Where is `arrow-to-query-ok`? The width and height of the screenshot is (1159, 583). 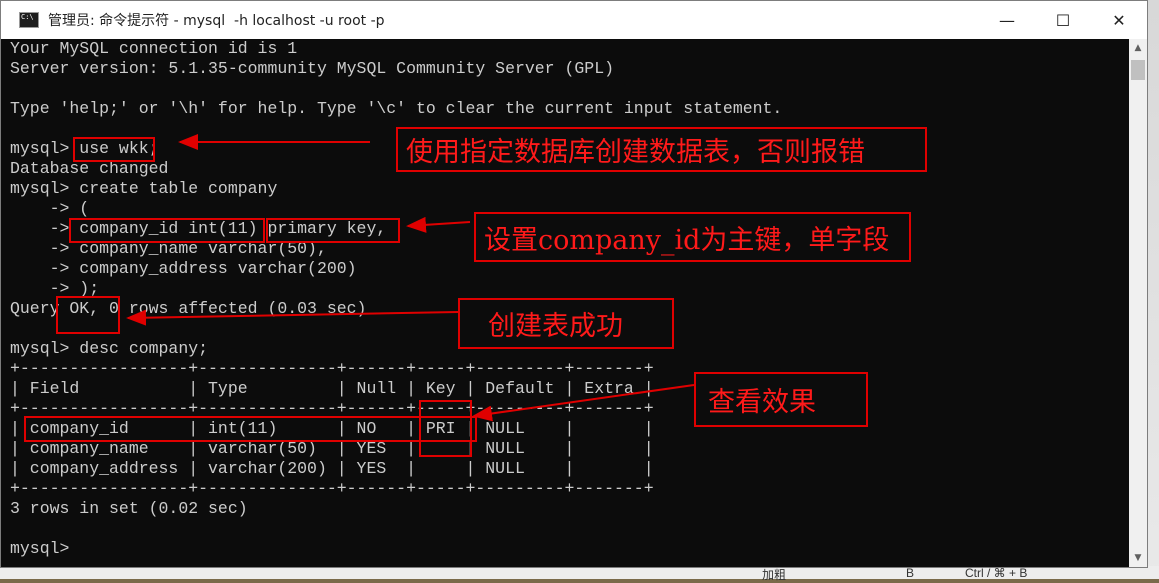
arrow-to-query-ok is located at coordinates (292, 317).